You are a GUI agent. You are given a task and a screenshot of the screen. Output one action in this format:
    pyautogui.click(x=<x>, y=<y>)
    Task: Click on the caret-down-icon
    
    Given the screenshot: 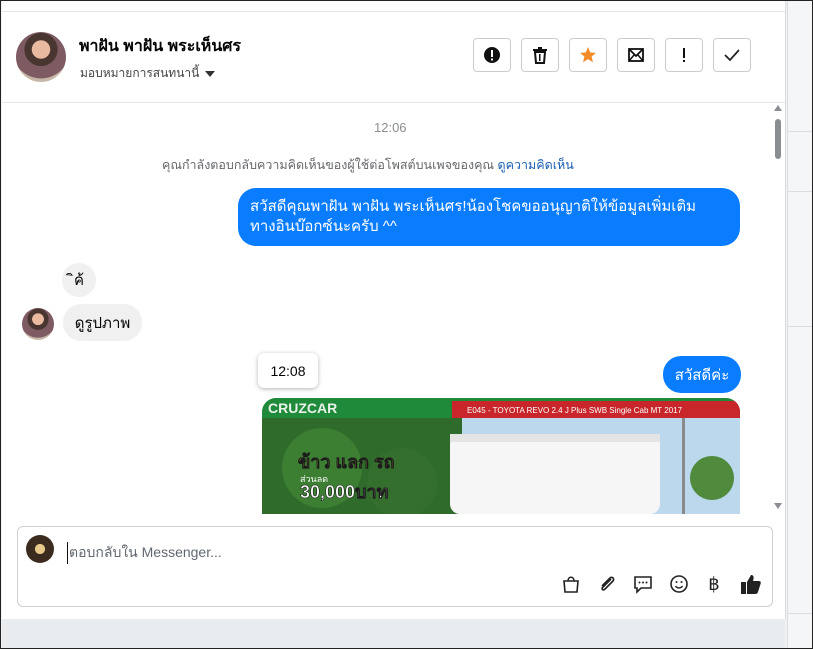 What is the action you would take?
    pyautogui.click(x=210, y=73)
    